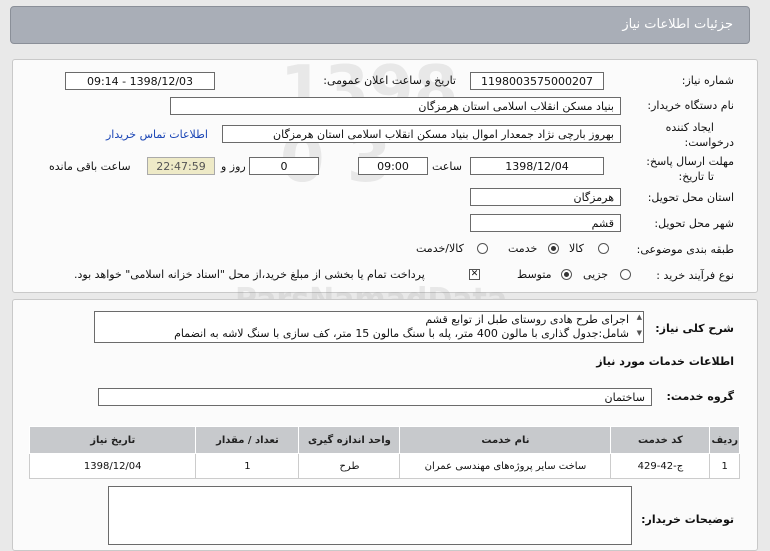 The width and height of the screenshot is (770, 551). Describe the element at coordinates (349, 440) in the screenshot. I see `col-unit: واحد اندازه گیری` at that location.